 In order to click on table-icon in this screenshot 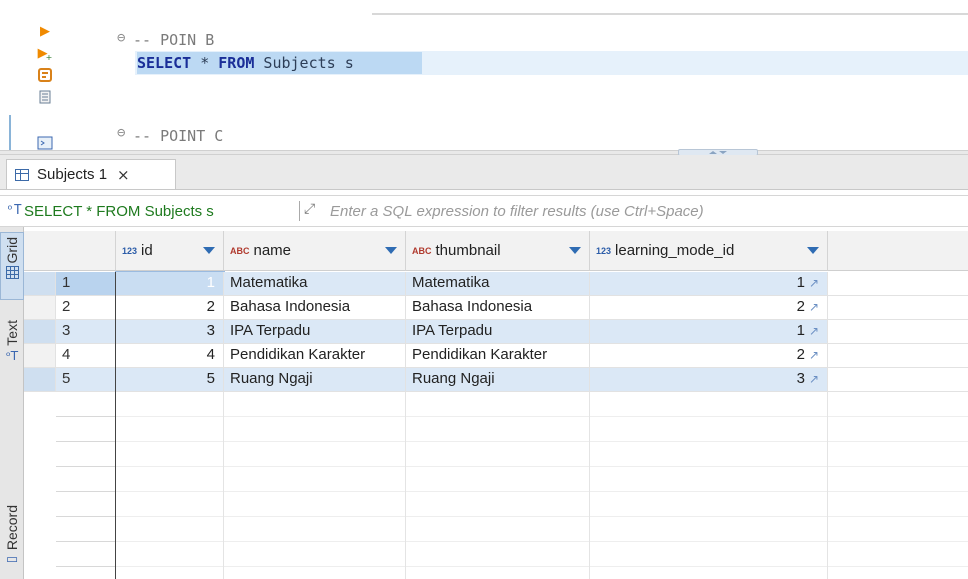, I will do `click(22, 174)`.